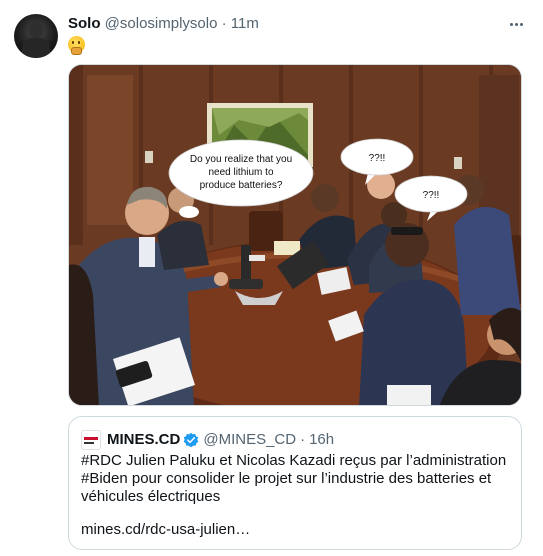  Describe the element at coordinates (191, 440) in the screenshot. I see `verified-badge-icon` at that location.